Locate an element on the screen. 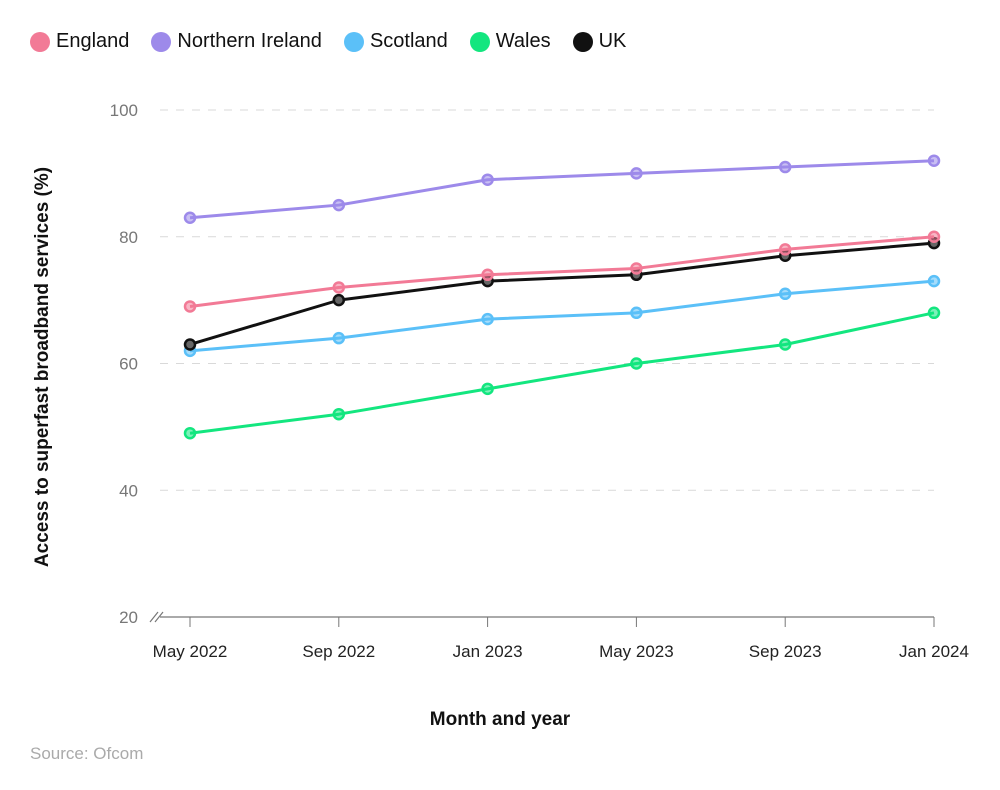 The image size is (1000, 790). x-axis-title: Month and year is located at coordinates (500, 719).